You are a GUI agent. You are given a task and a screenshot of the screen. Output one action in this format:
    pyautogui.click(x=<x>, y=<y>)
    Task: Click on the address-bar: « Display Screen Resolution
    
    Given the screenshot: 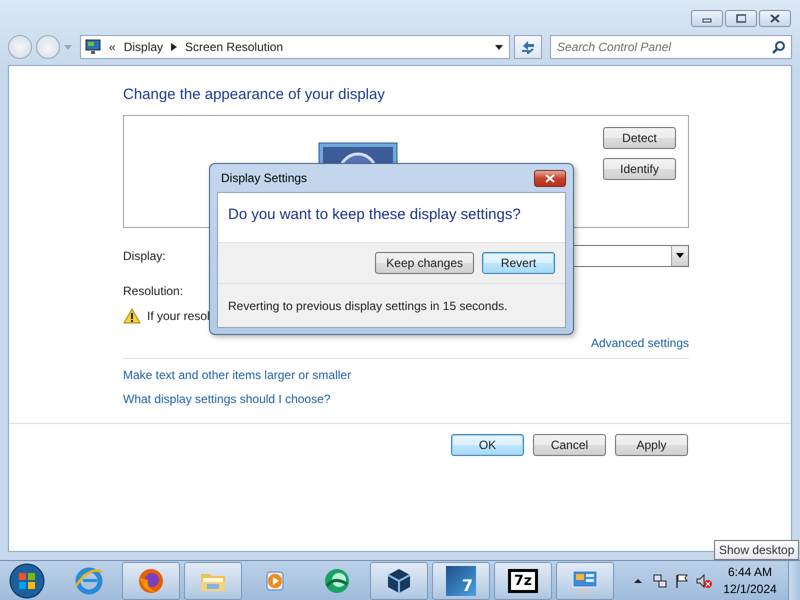 What is the action you would take?
    pyautogui.click(x=295, y=47)
    